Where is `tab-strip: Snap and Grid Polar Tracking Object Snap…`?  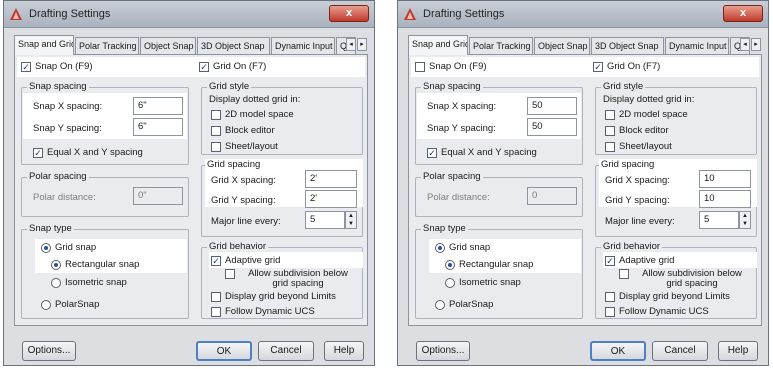 tab-strip: Snap and Grid Polar Tracking Object Snap… is located at coordinates (585, 45).